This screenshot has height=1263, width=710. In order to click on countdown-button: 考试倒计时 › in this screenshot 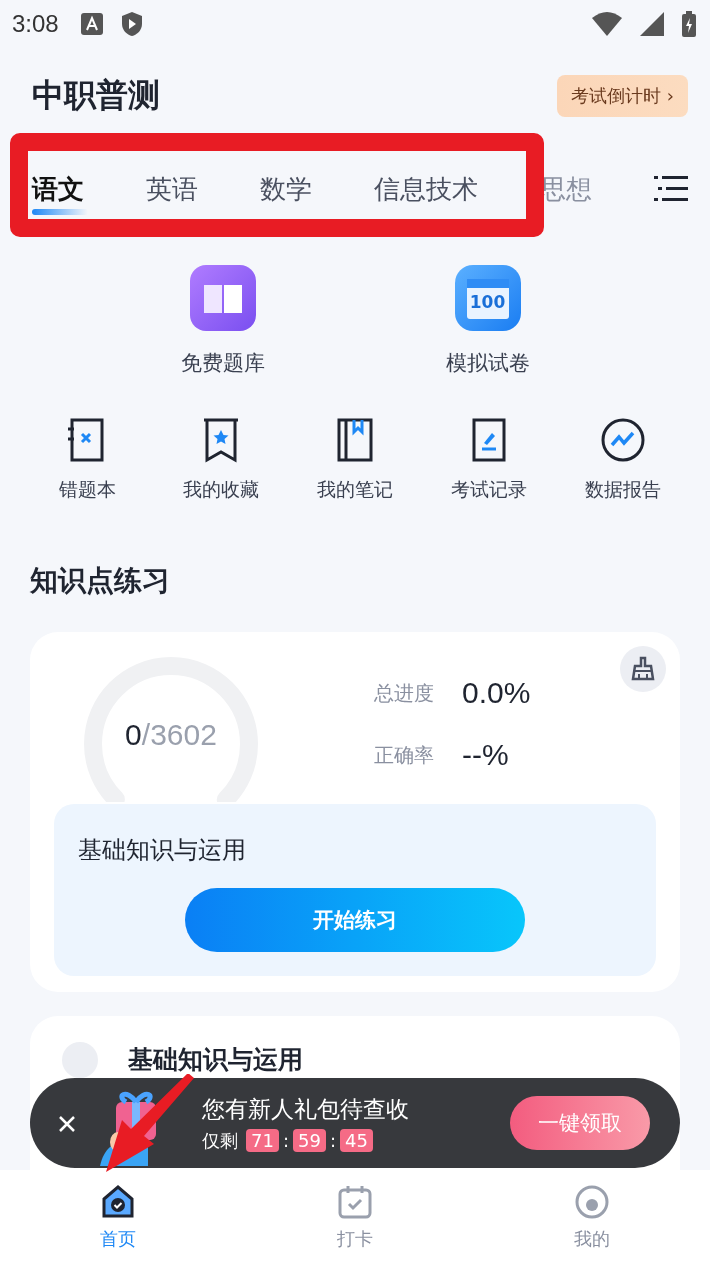, I will do `click(622, 96)`.